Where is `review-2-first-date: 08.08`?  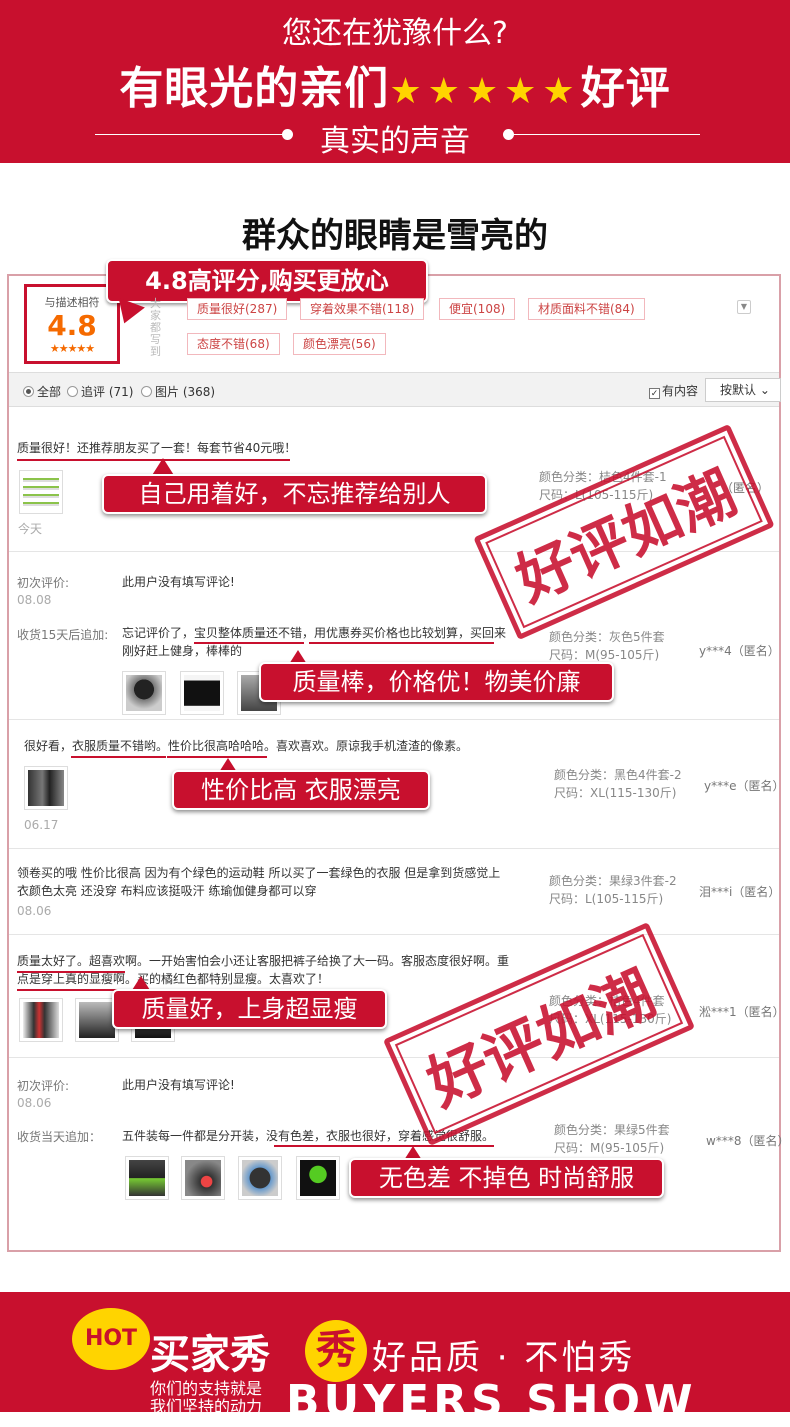
review-2-first-date: 08.08 is located at coordinates (34, 600).